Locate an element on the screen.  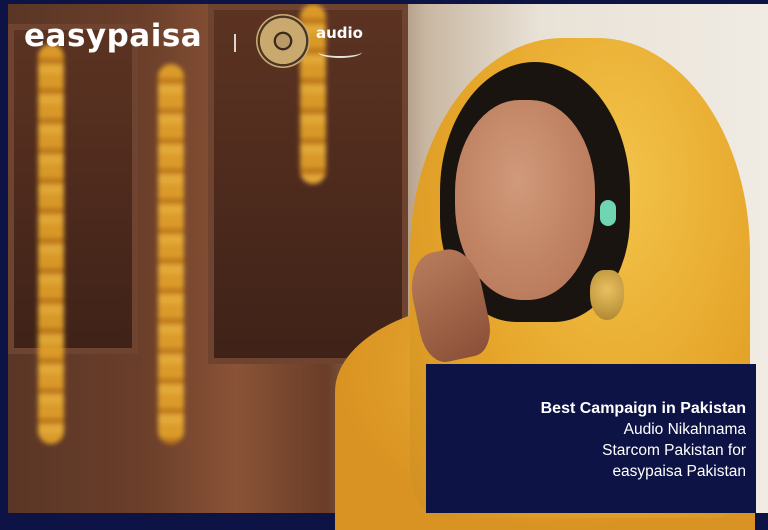
audio-nikahnama-logo: audio is located at coordinates (315, 44).